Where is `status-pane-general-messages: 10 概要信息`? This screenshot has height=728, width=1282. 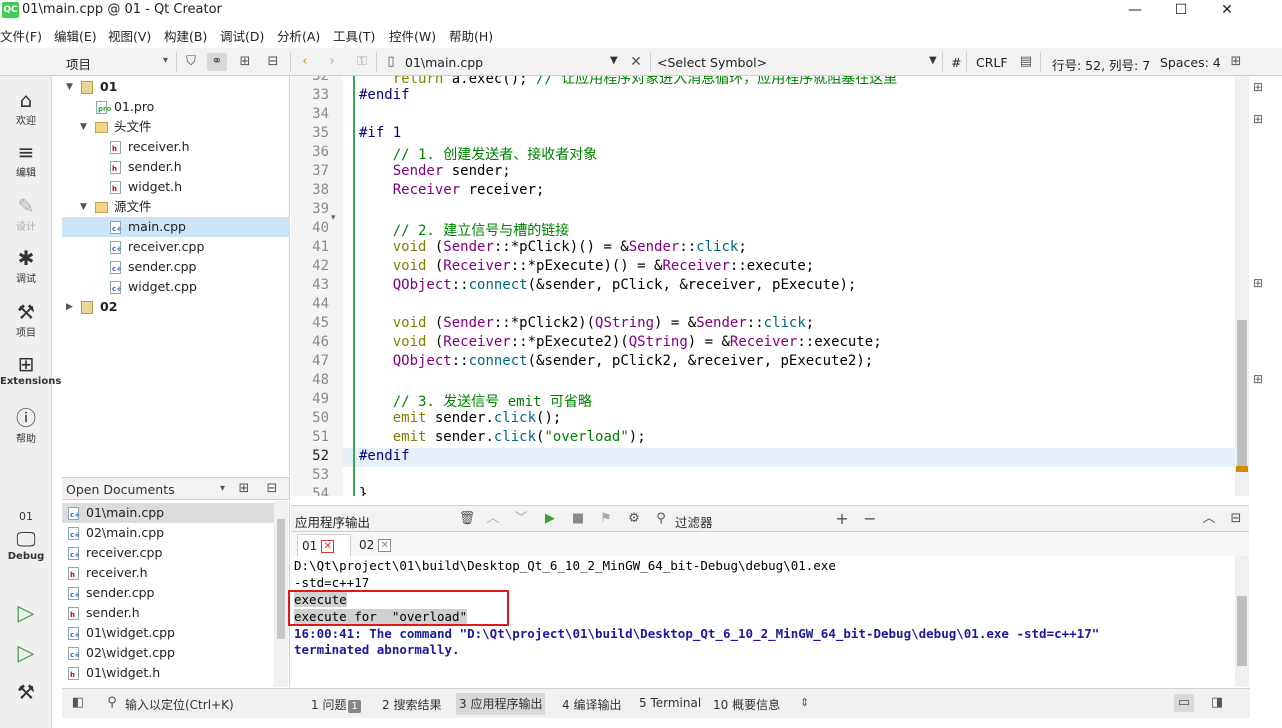
status-pane-general-messages: 10 概要信息 is located at coordinates (746, 704).